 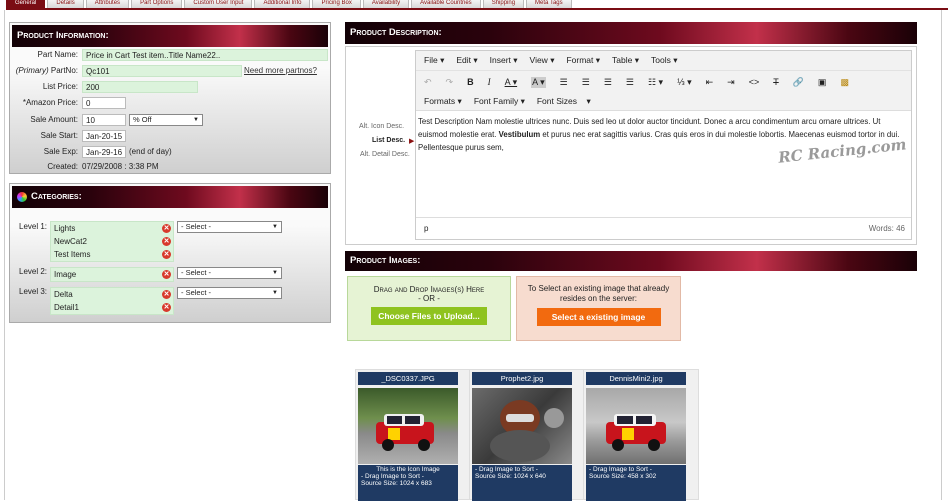 What do you see at coordinates (663, 102) in the screenshot?
I see `editor-toolbar-2: Formats ▾ Font Family ▾ Font Sizes ▾` at bounding box center [663, 102].